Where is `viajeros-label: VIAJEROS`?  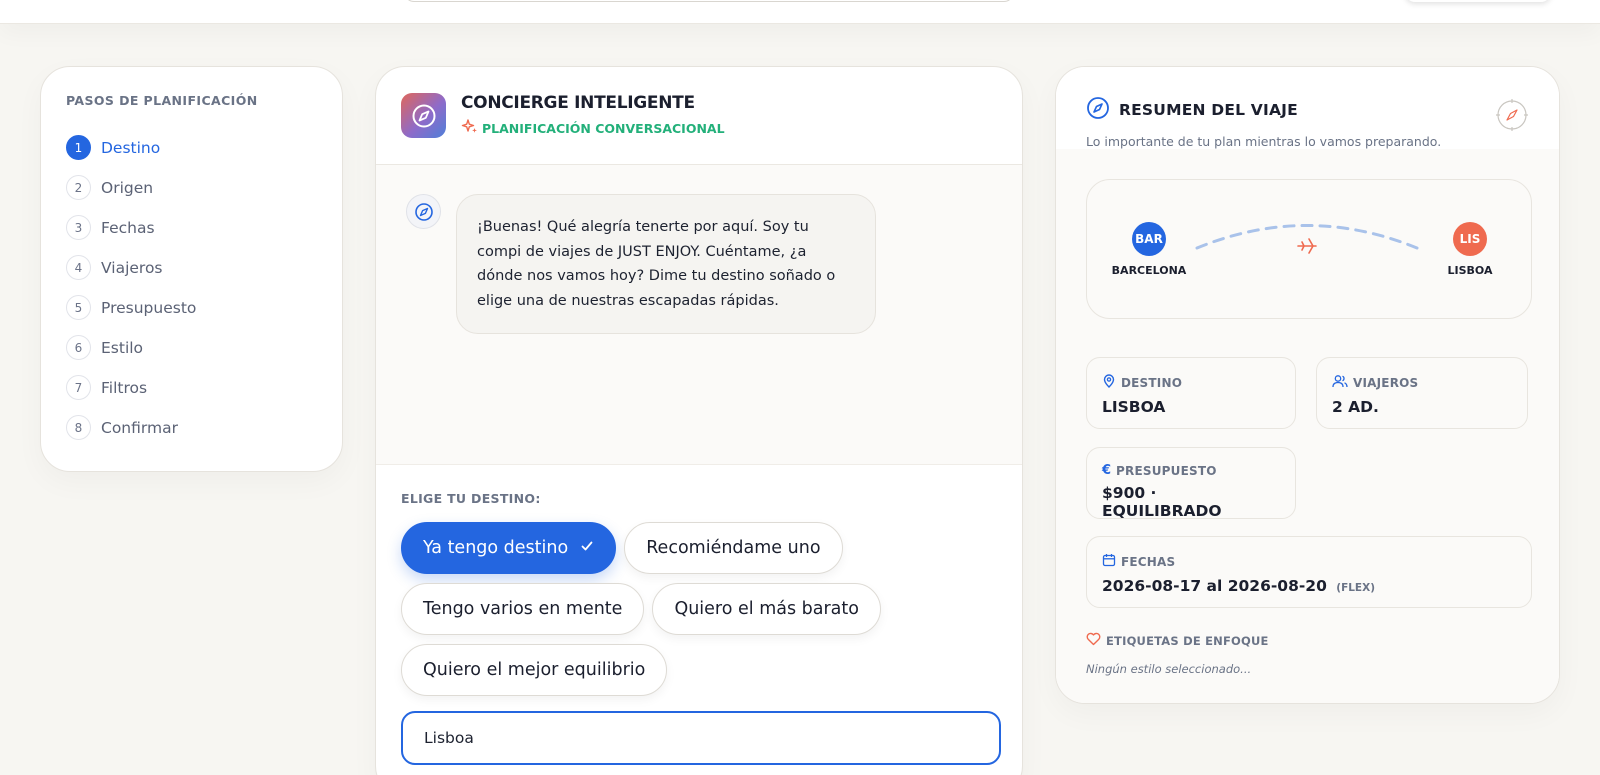 viajeros-label: VIAJEROS is located at coordinates (1386, 382).